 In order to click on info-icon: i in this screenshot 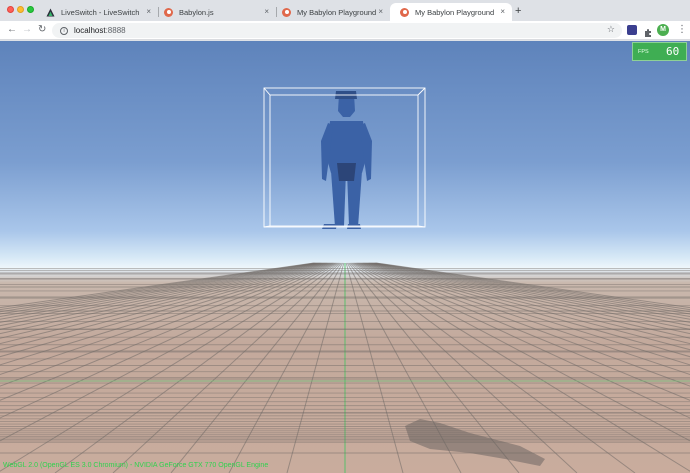, I will do `click(64, 30)`.